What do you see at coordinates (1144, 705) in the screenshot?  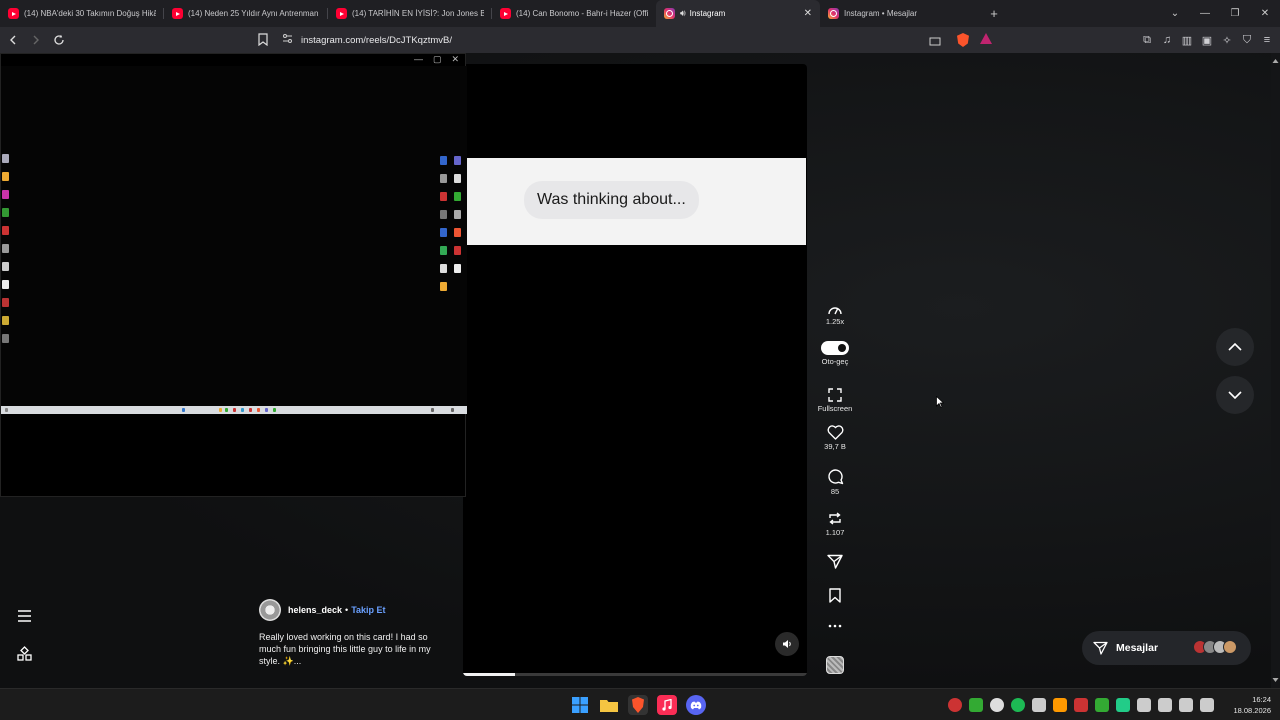 I see `microphone-icon` at bounding box center [1144, 705].